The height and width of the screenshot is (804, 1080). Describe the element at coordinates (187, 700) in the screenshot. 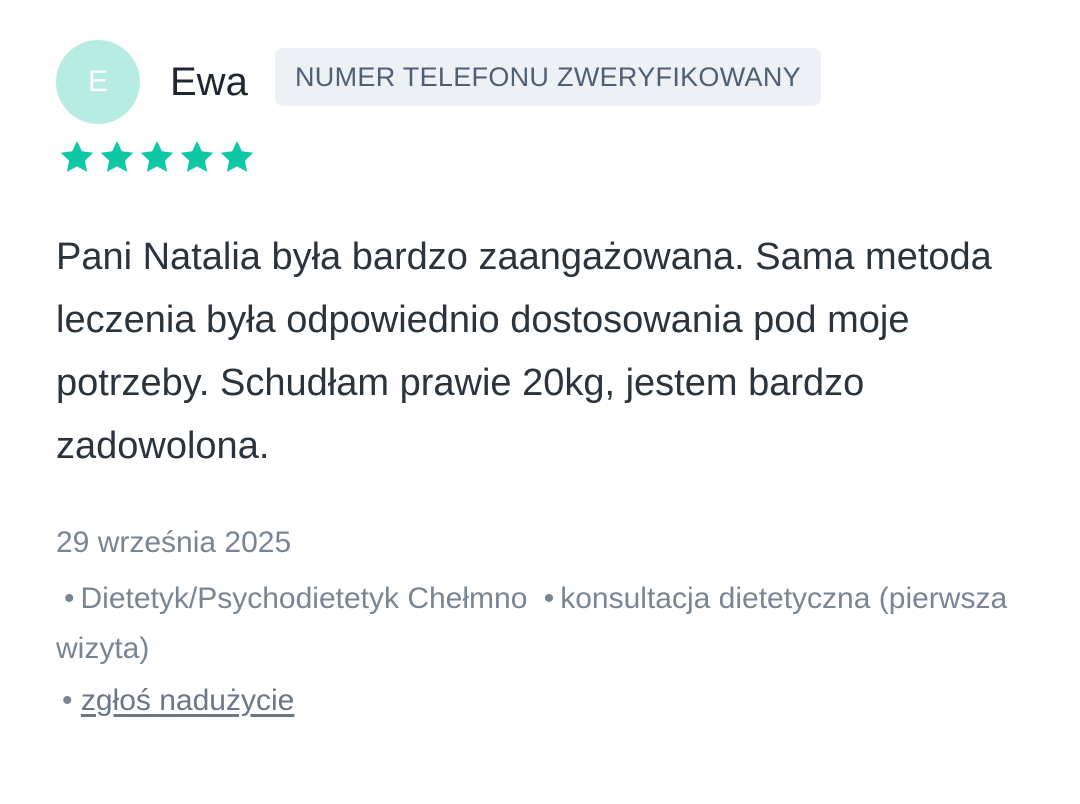

I see `report-abuse-link: zgłoś nadużycie` at that location.